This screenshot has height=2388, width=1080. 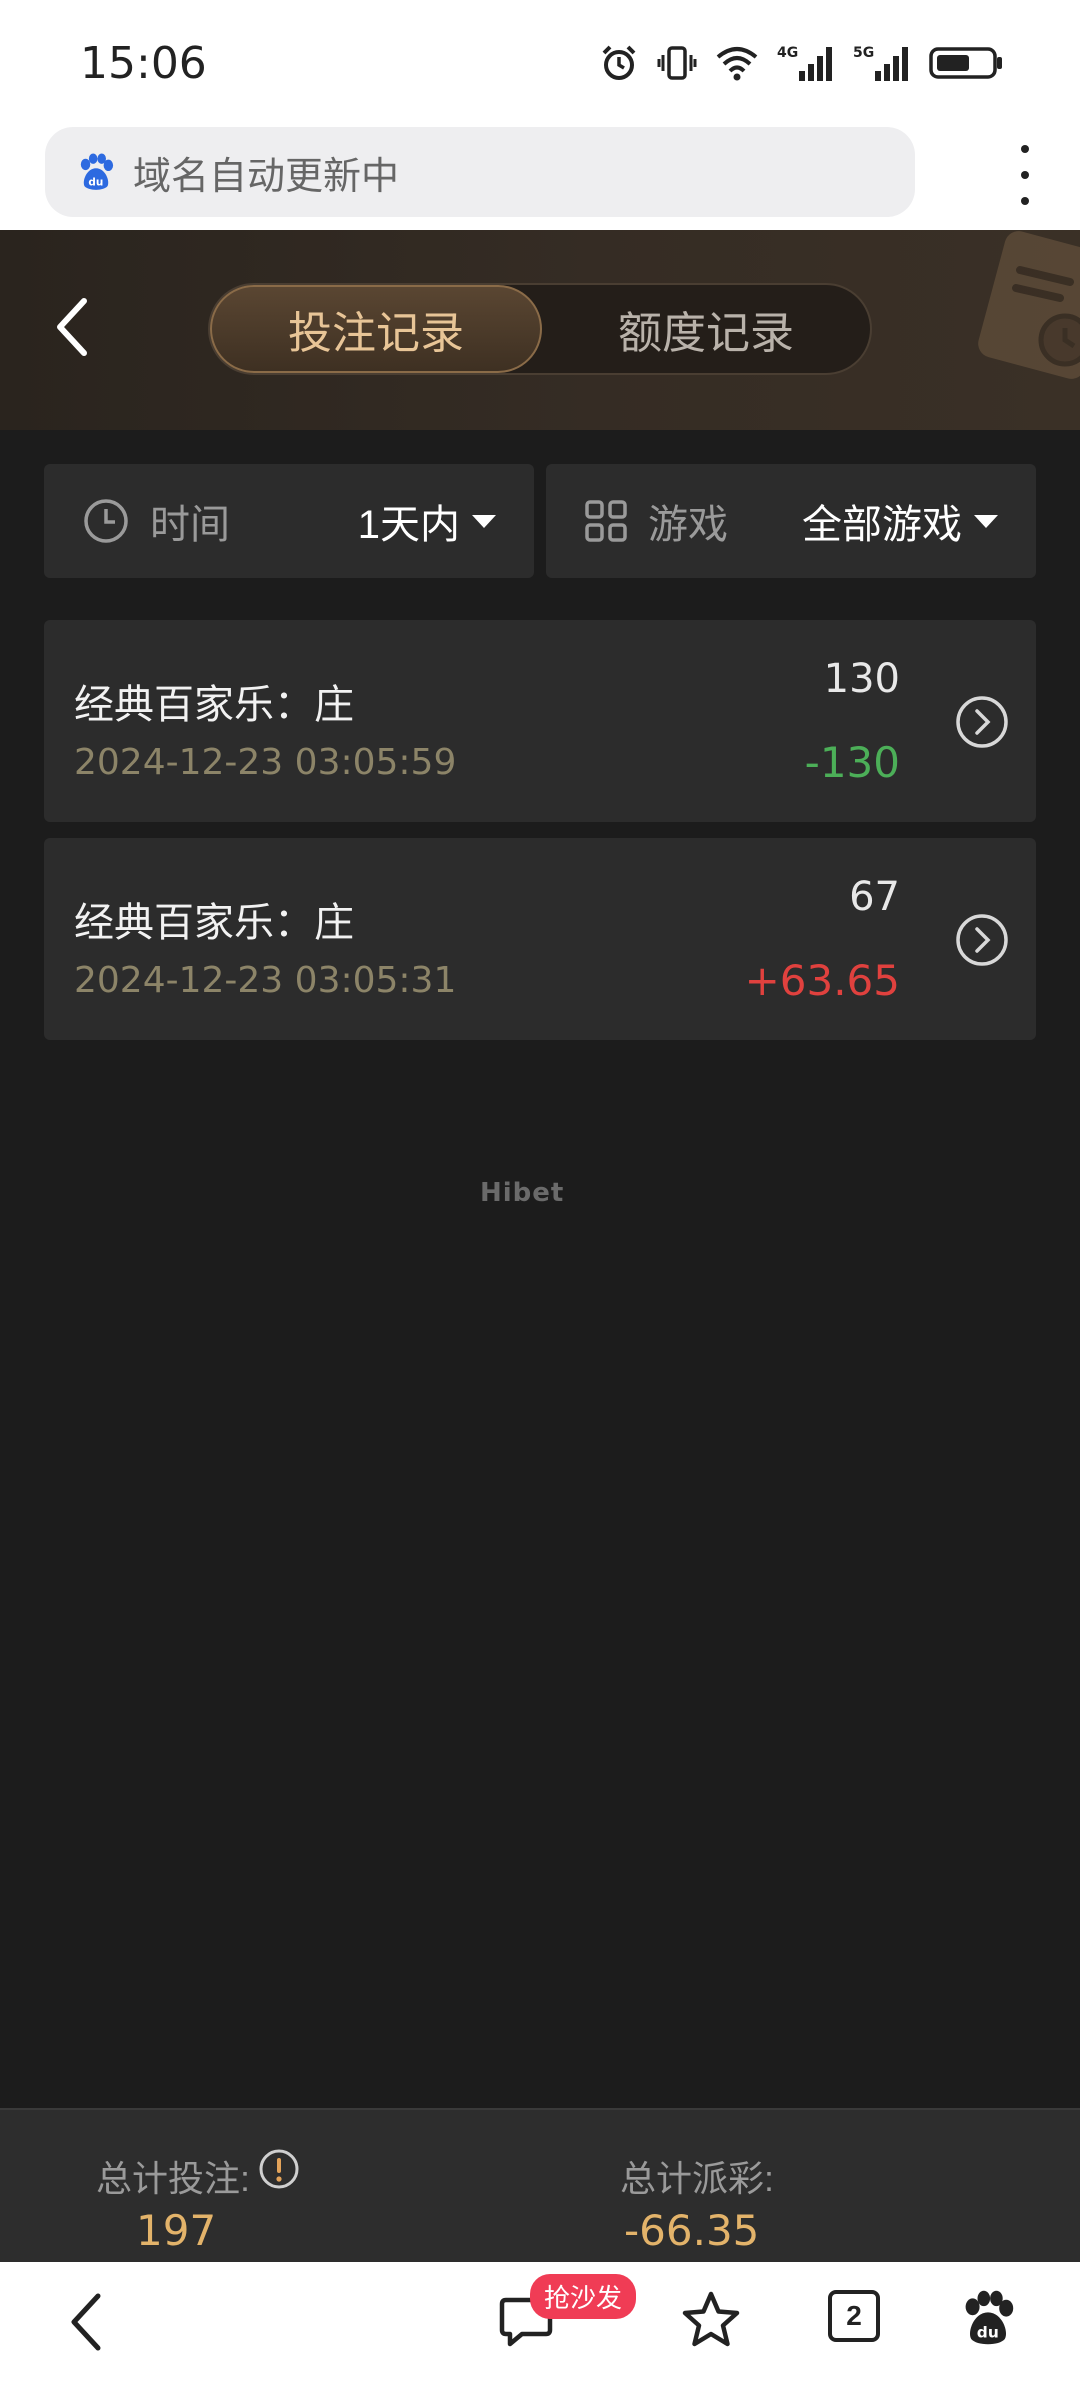 What do you see at coordinates (540, 2188) in the screenshot?
I see `summary-bar: 总计投注: 197 总计派彩: -66.35` at bounding box center [540, 2188].